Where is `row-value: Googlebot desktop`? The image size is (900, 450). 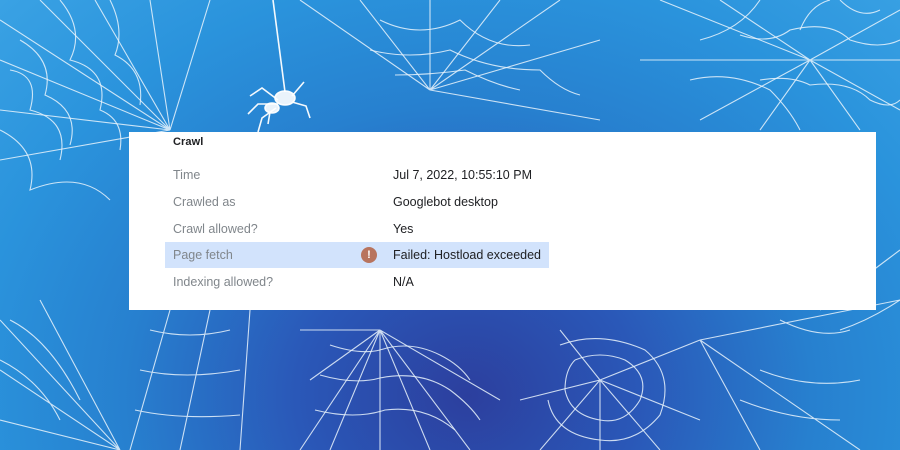
row-value: Googlebot desktop is located at coordinates (445, 202).